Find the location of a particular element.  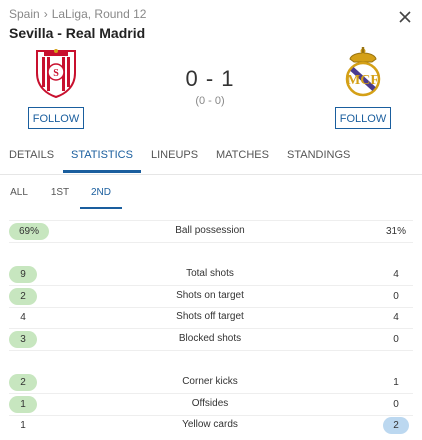

stat-label: Corner kicks is located at coordinates (210, 381).